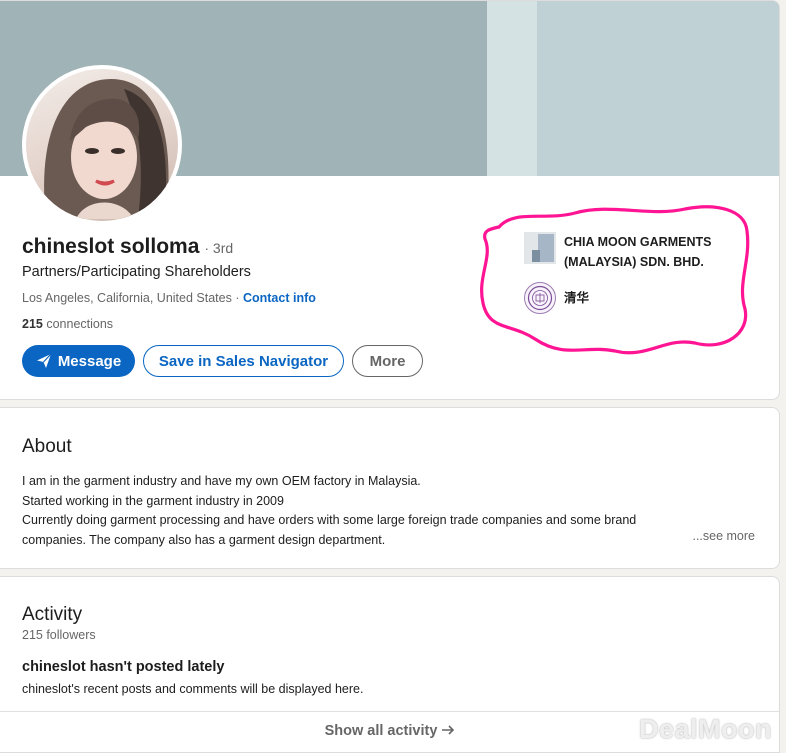  What do you see at coordinates (448, 730) in the screenshot?
I see `arrow-right-icon` at bounding box center [448, 730].